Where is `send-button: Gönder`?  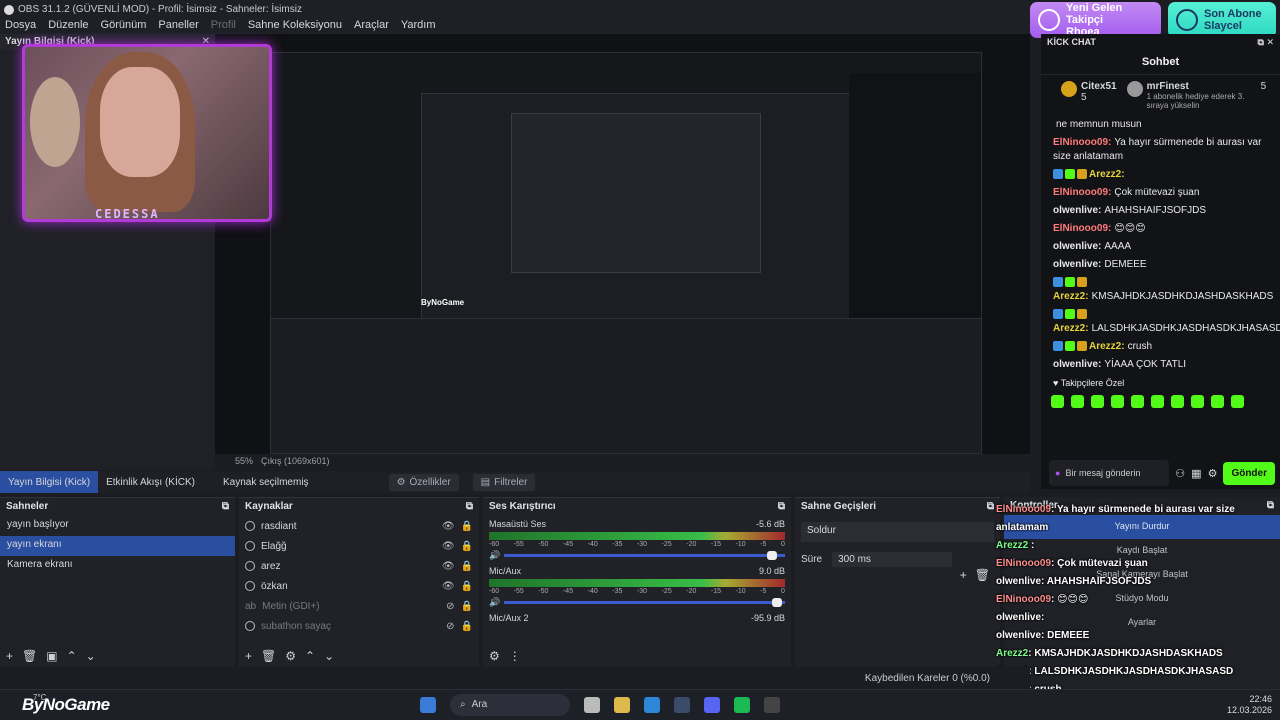 send-button: Gönder is located at coordinates (1249, 473).